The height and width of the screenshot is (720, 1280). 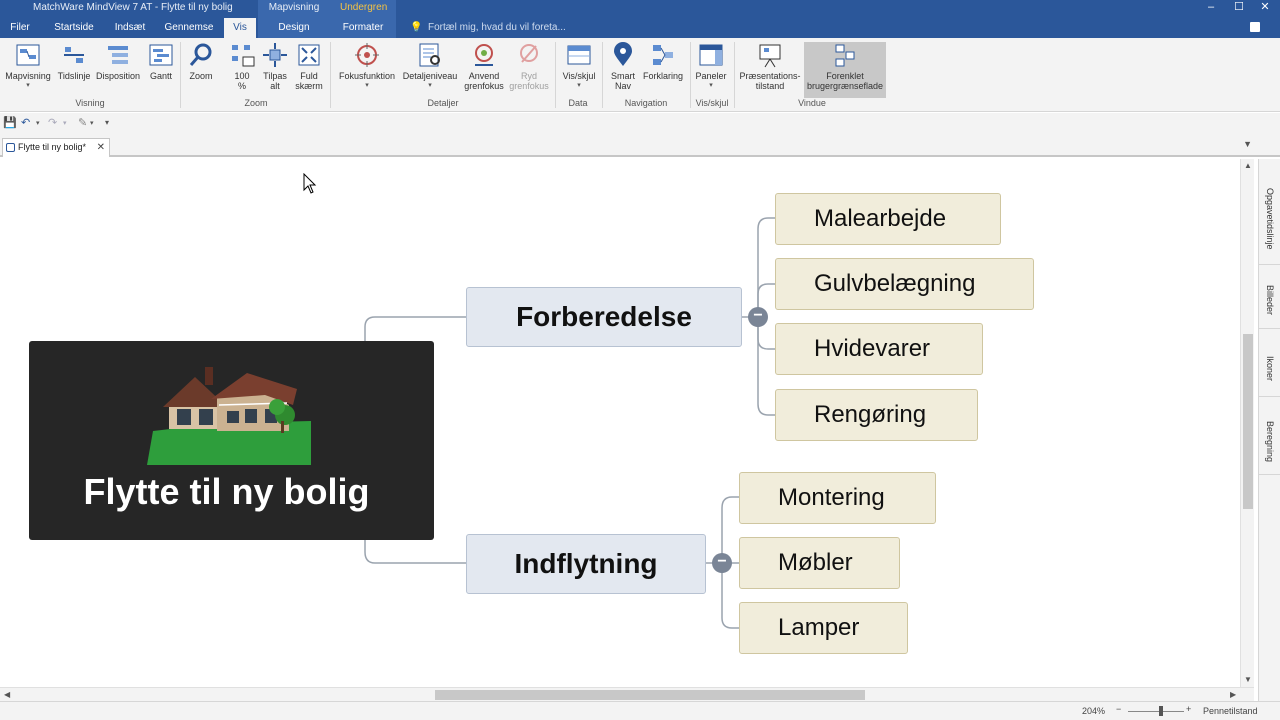 I want to click on apply-branch-focus-button: Anvend grenfokus, so click(x=484, y=66).